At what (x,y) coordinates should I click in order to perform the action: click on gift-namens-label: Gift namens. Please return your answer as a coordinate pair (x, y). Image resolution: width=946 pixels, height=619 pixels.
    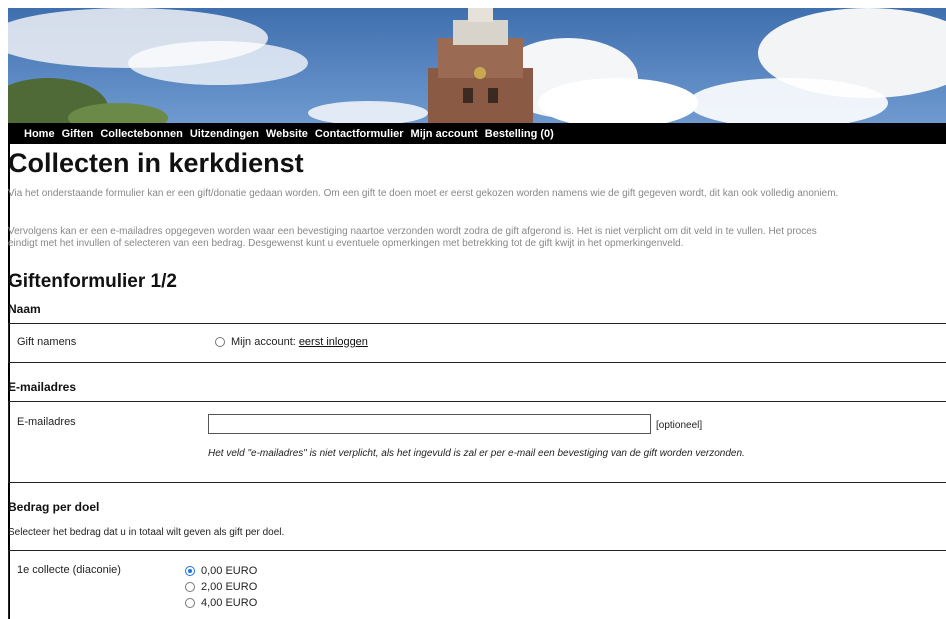
    Looking at the image, I should click on (47, 342).